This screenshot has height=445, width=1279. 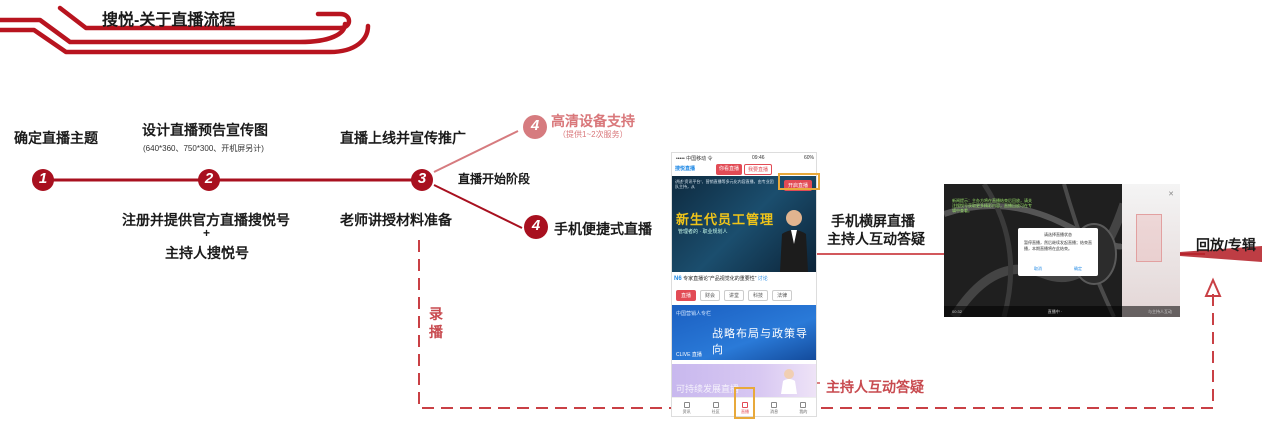 What do you see at coordinates (689, 355) in the screenshot?
I see `banner-tag: CLIVE 直播` at bounding box center [689, 355].